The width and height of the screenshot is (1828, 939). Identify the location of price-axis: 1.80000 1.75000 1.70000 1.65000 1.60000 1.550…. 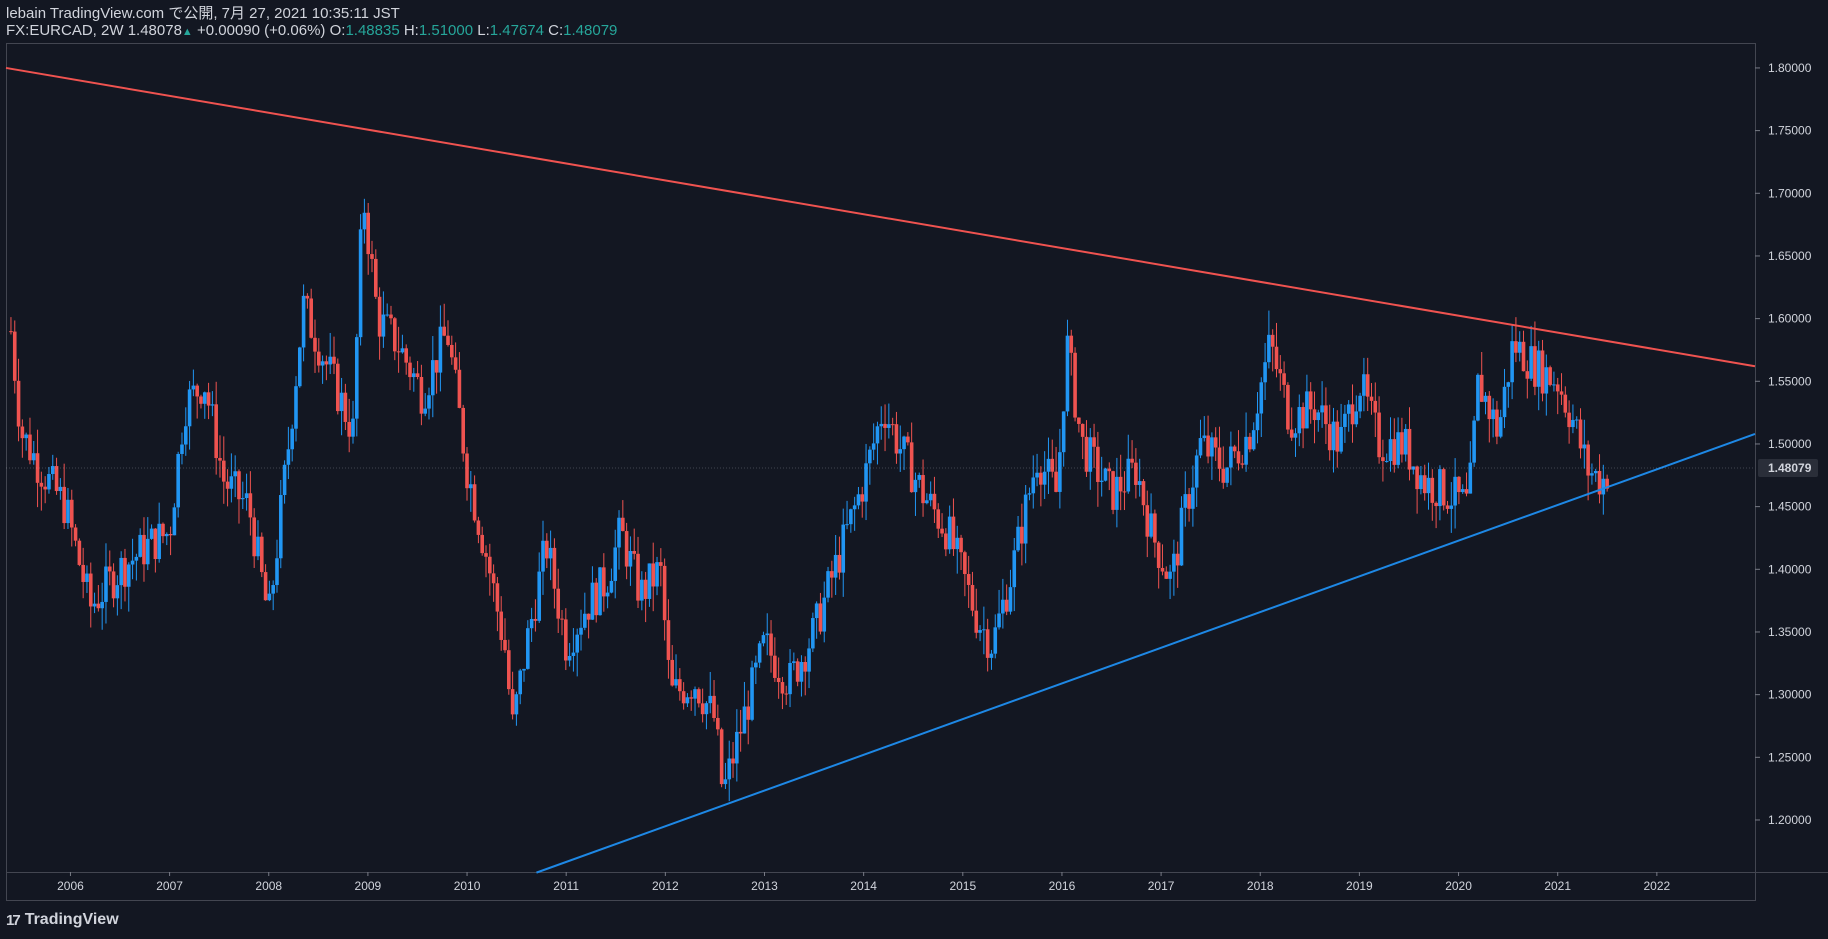
(1783, 444).